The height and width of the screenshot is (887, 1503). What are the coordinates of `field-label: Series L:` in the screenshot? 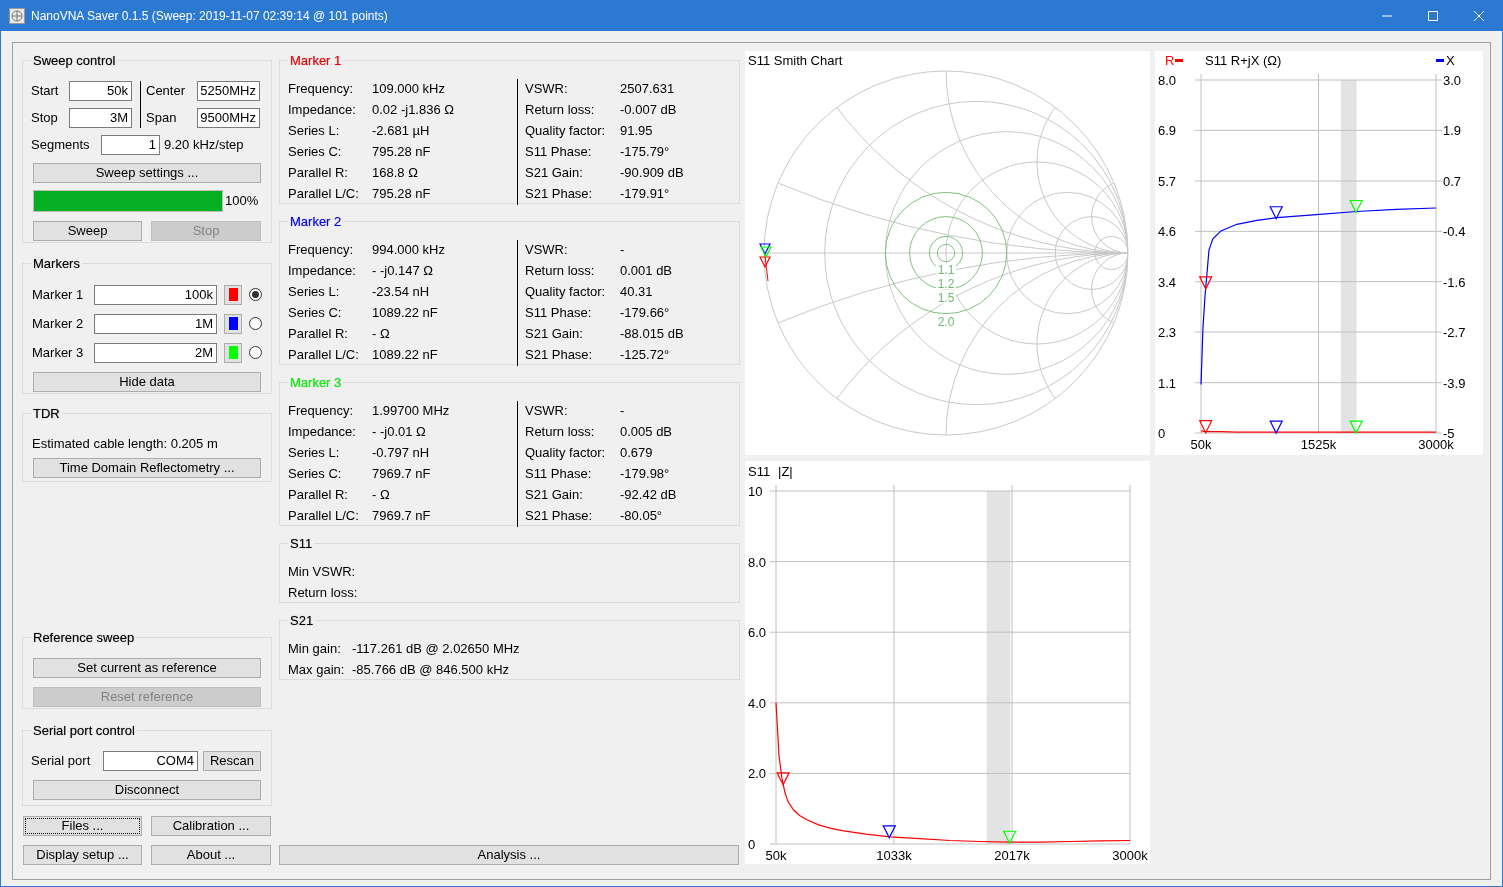 It's located at (314, 131).